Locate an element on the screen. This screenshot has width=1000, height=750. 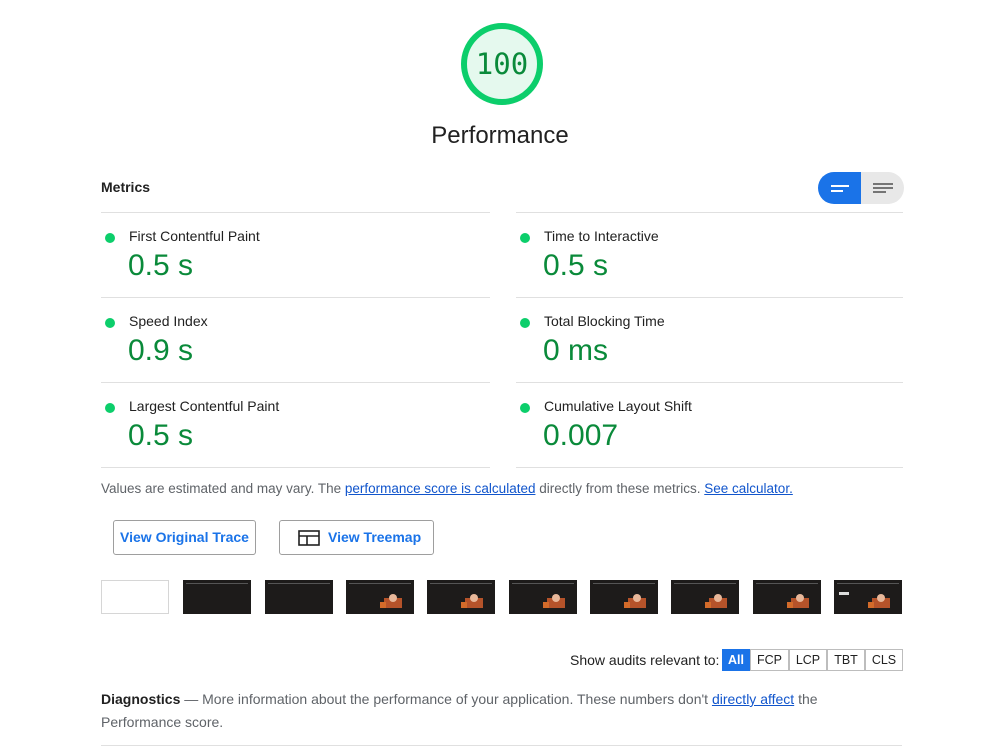
bars-view-icon is located at coordinates (840, 188).